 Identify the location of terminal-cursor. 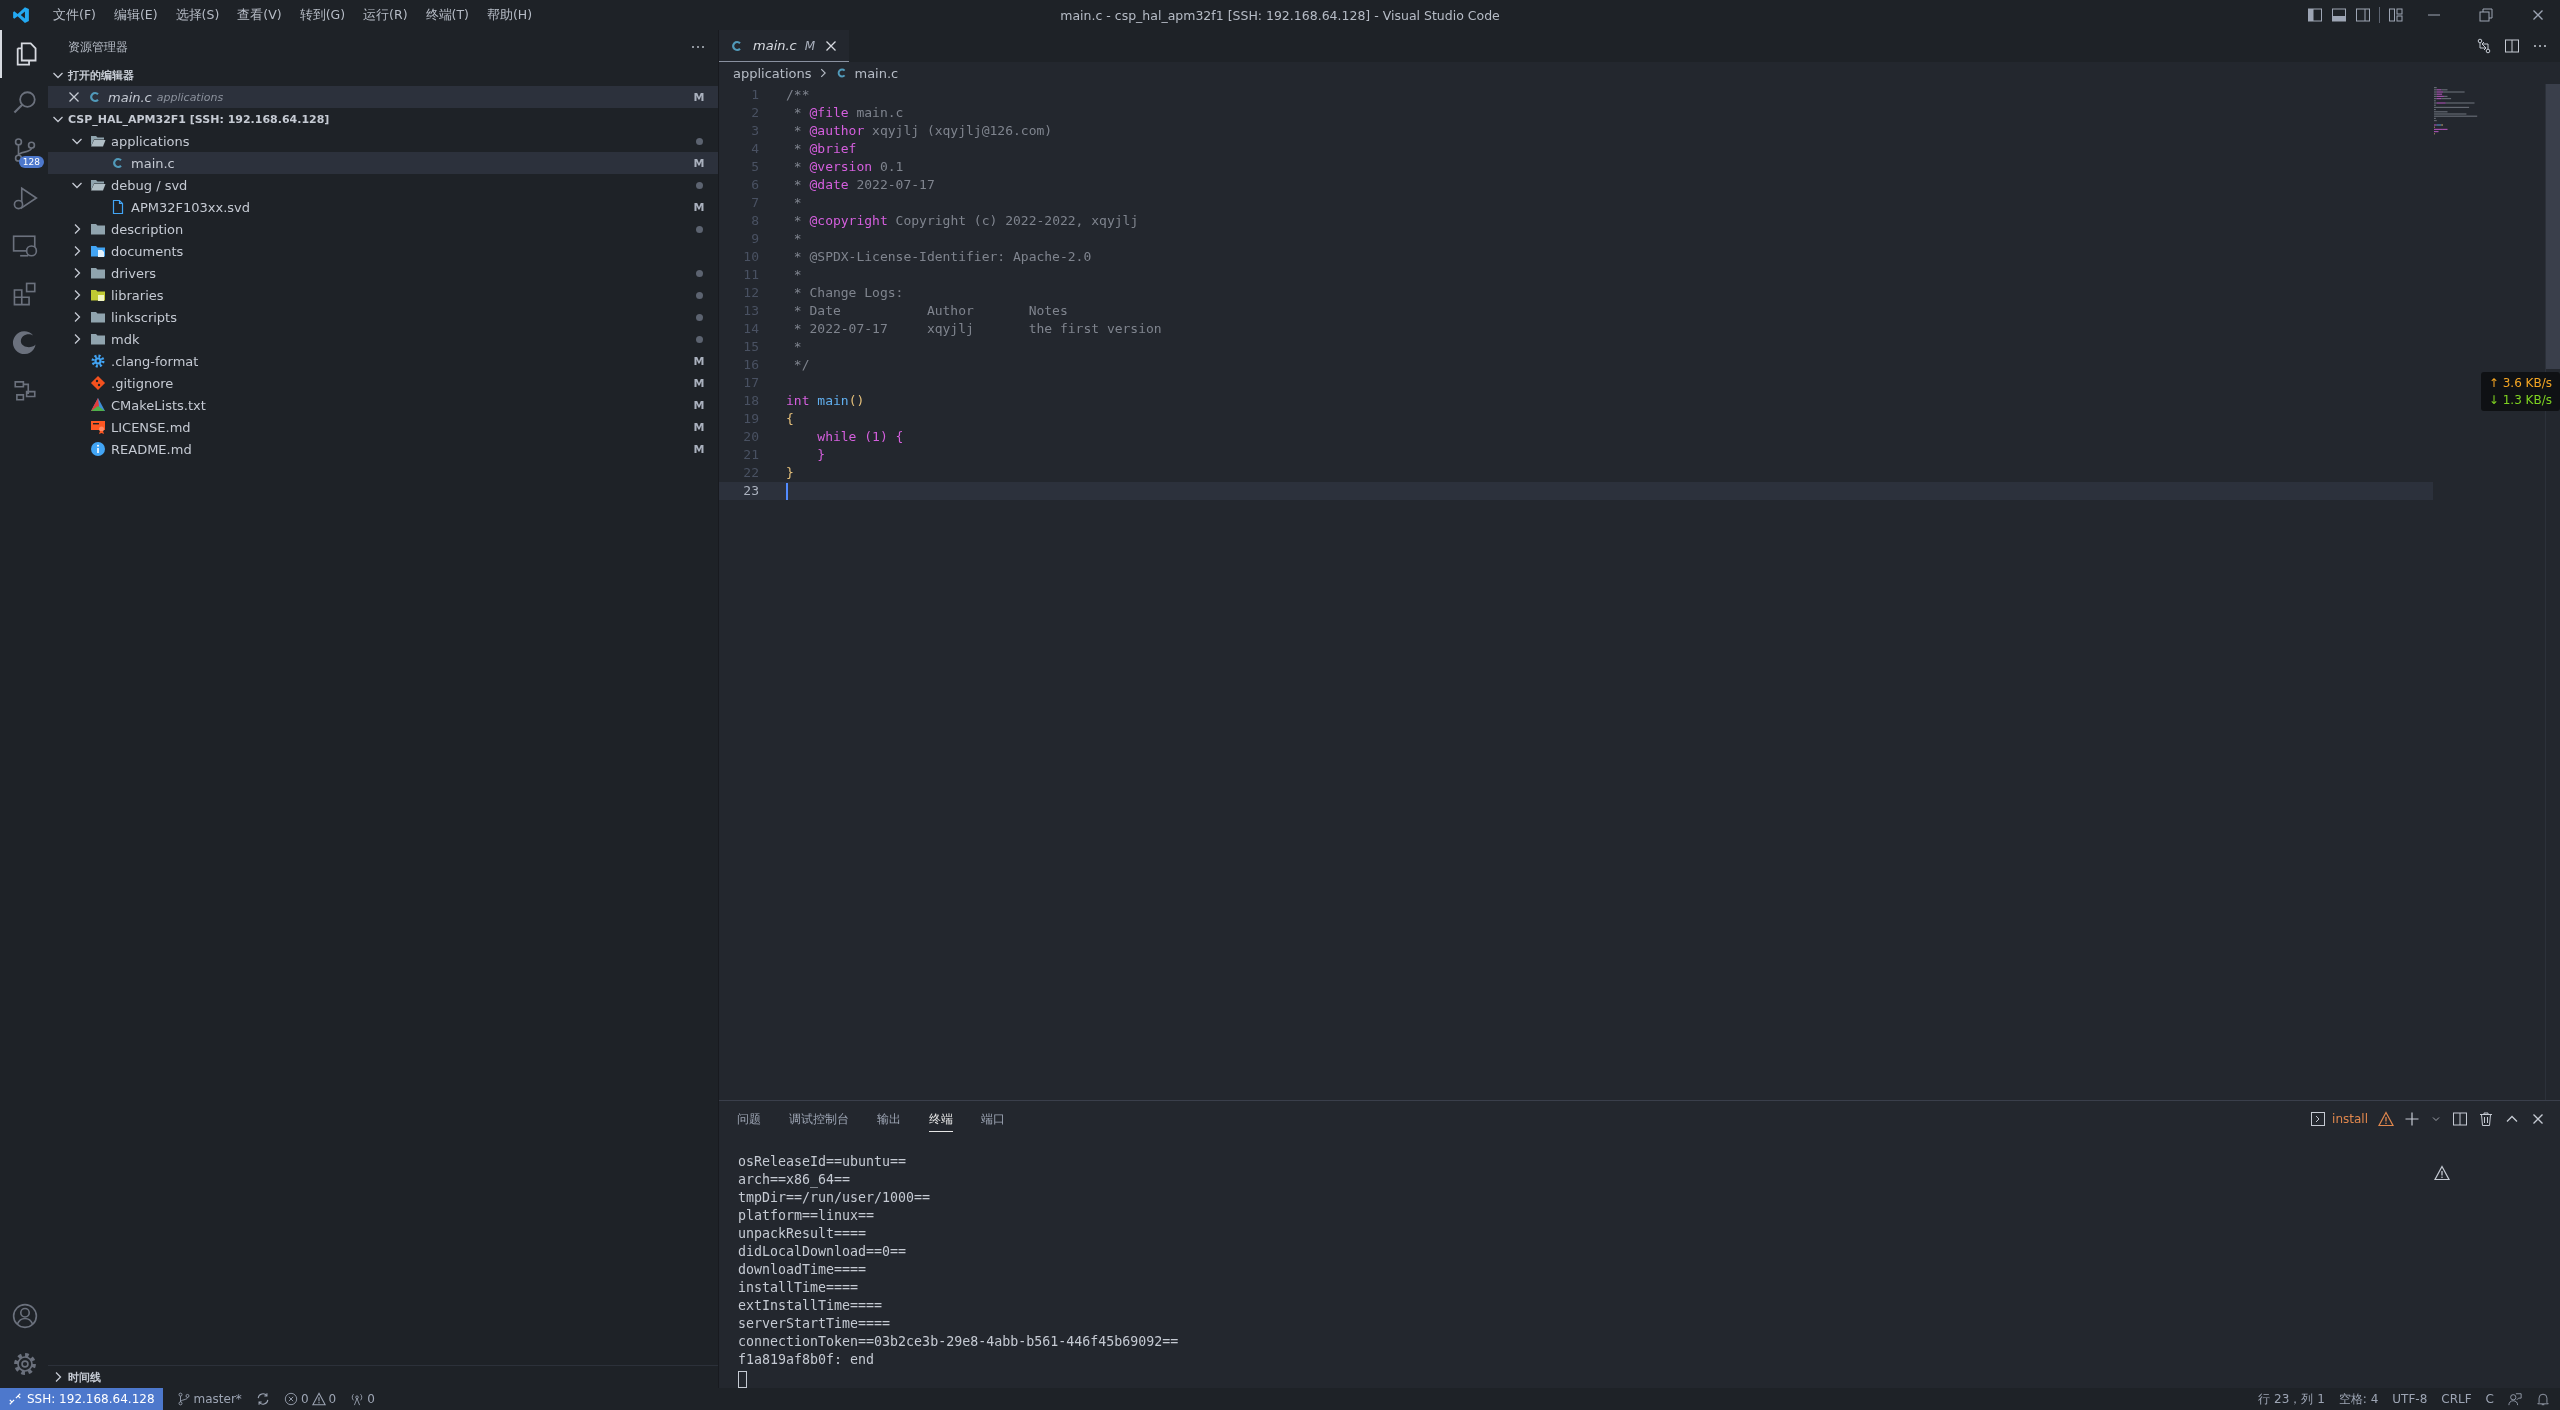
(742, 1379).